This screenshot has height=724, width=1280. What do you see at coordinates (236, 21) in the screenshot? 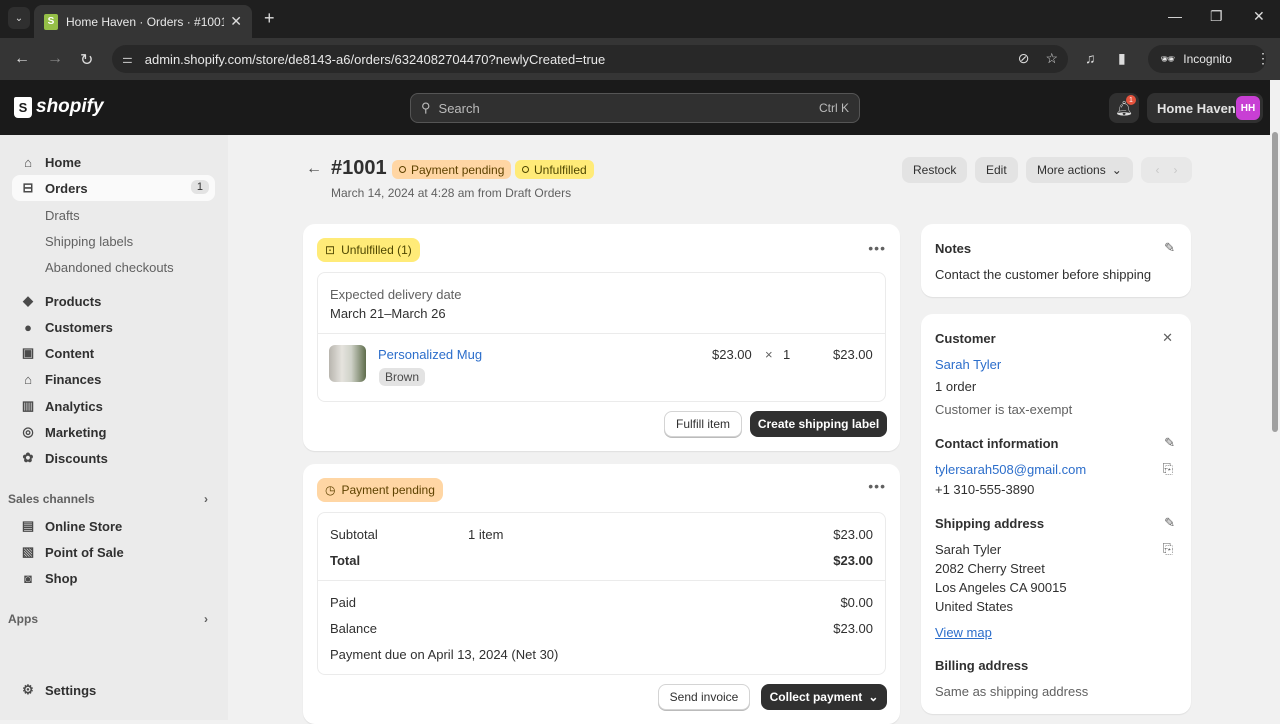
I see `close-tab-icon: ✕` at bounding box center [236, 21].